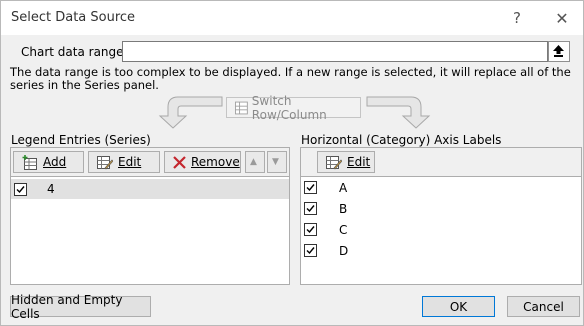 The height and width of the screenshot is (326, 584). I want to click on upload-arrow-icon, so click(558, 51).